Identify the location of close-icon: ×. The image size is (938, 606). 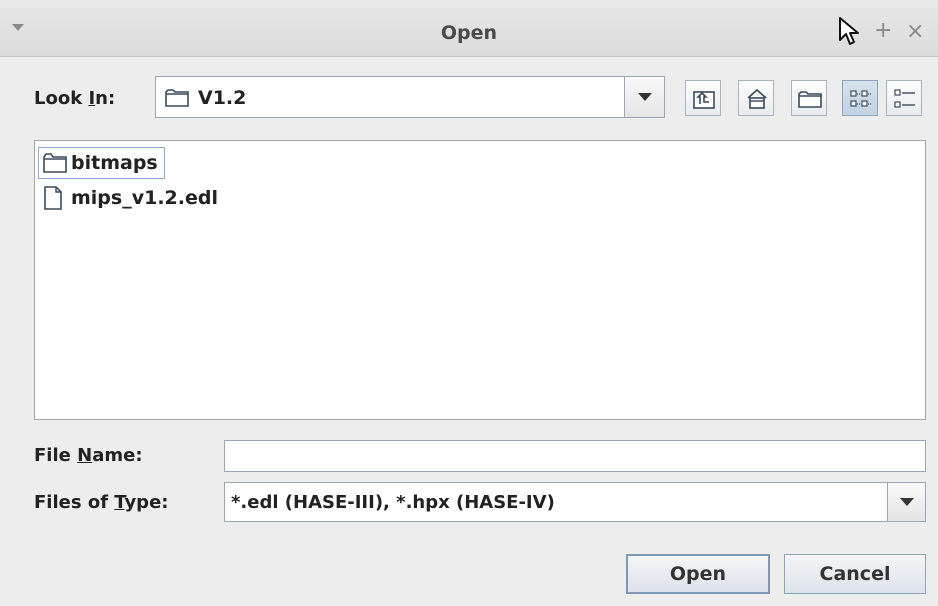
(915, 31).